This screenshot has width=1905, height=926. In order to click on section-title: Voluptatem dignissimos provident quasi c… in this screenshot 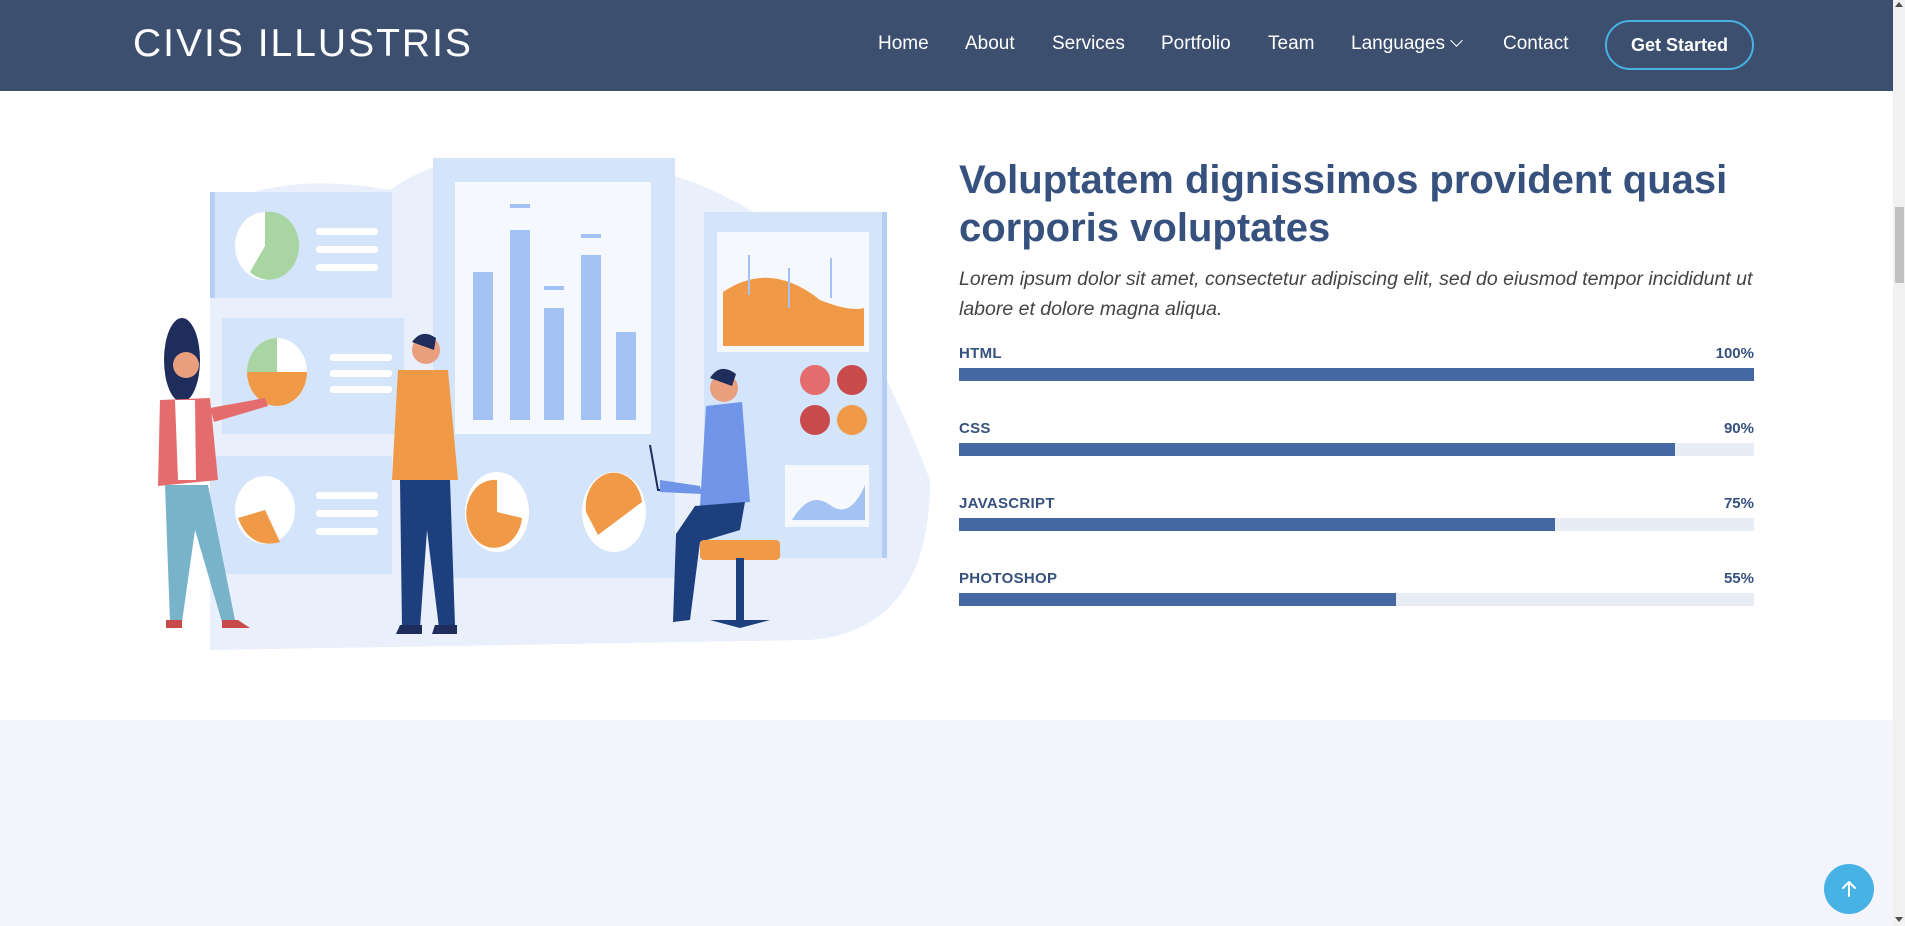, I will do `click(1343, 204)`.